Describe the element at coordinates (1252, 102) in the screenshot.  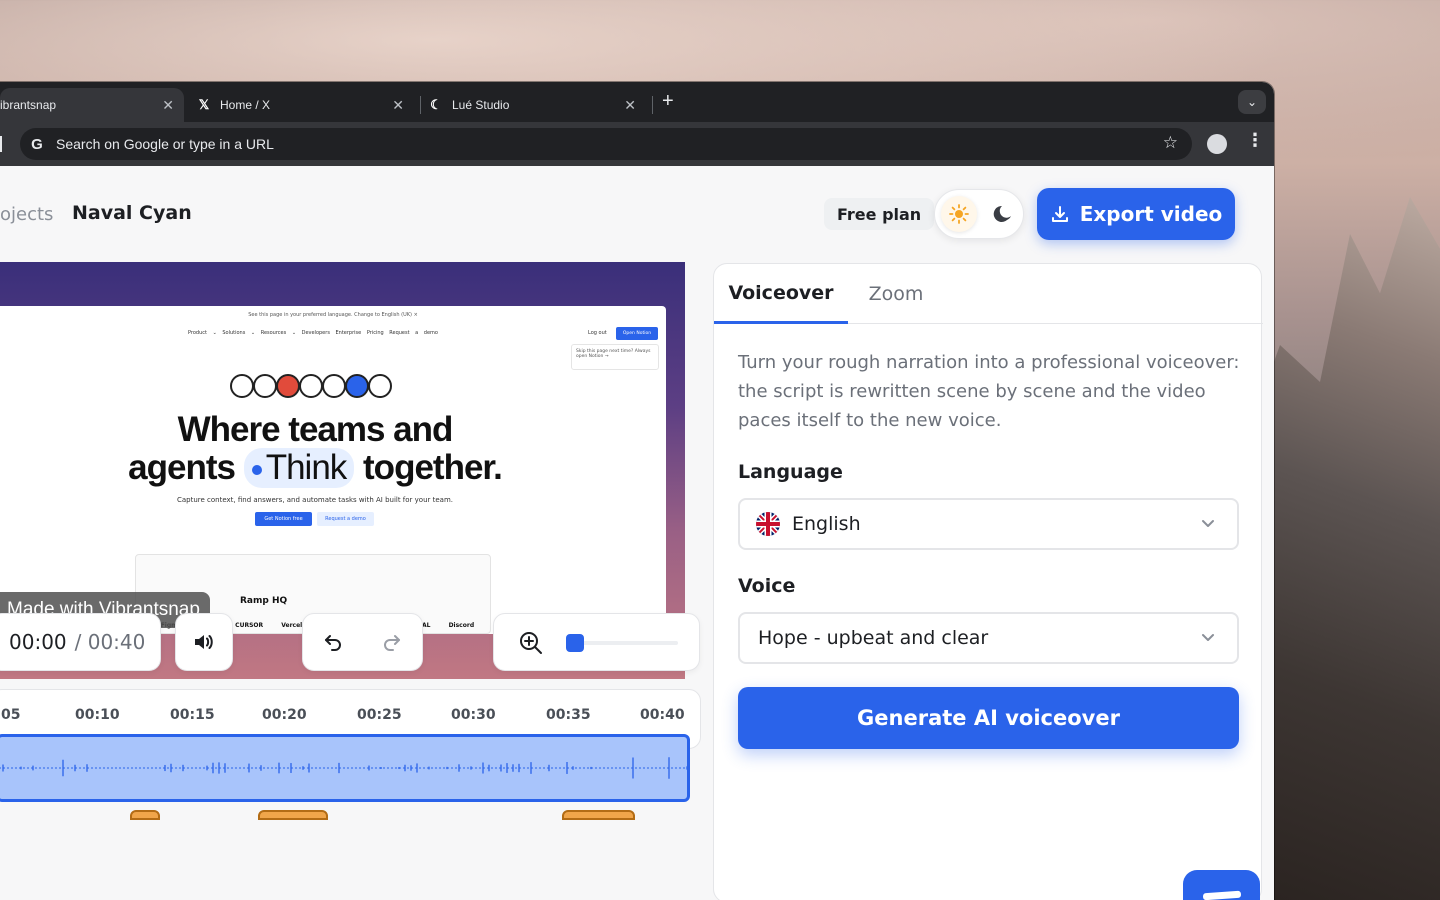
I see `tab-search-button: ⌄` at that location.